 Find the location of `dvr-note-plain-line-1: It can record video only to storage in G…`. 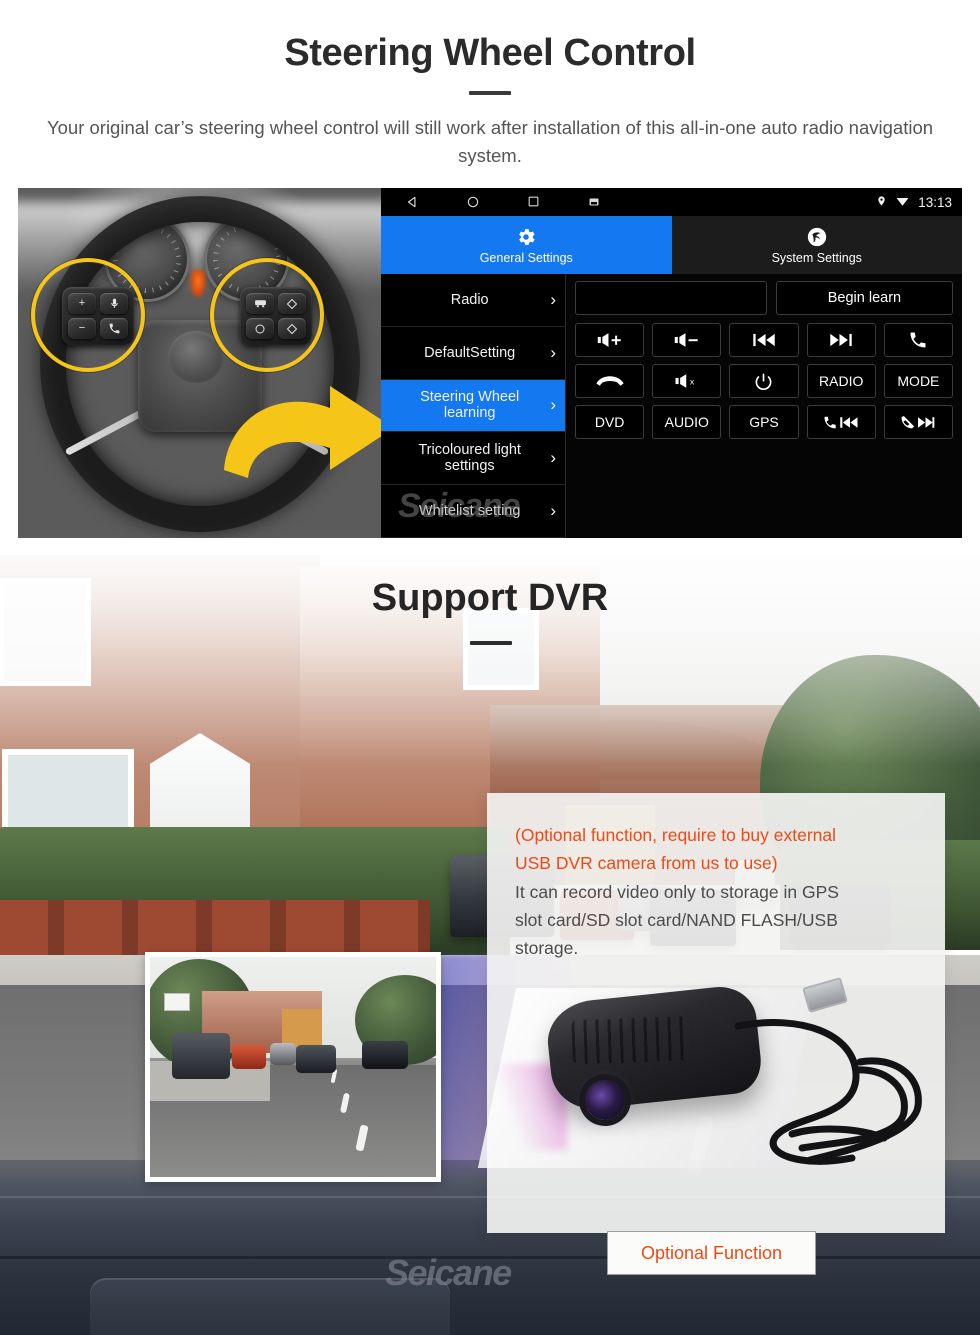

dvr-note-plain-line-1: It can record video only to storage in G… is located at coordinates (677, 891).